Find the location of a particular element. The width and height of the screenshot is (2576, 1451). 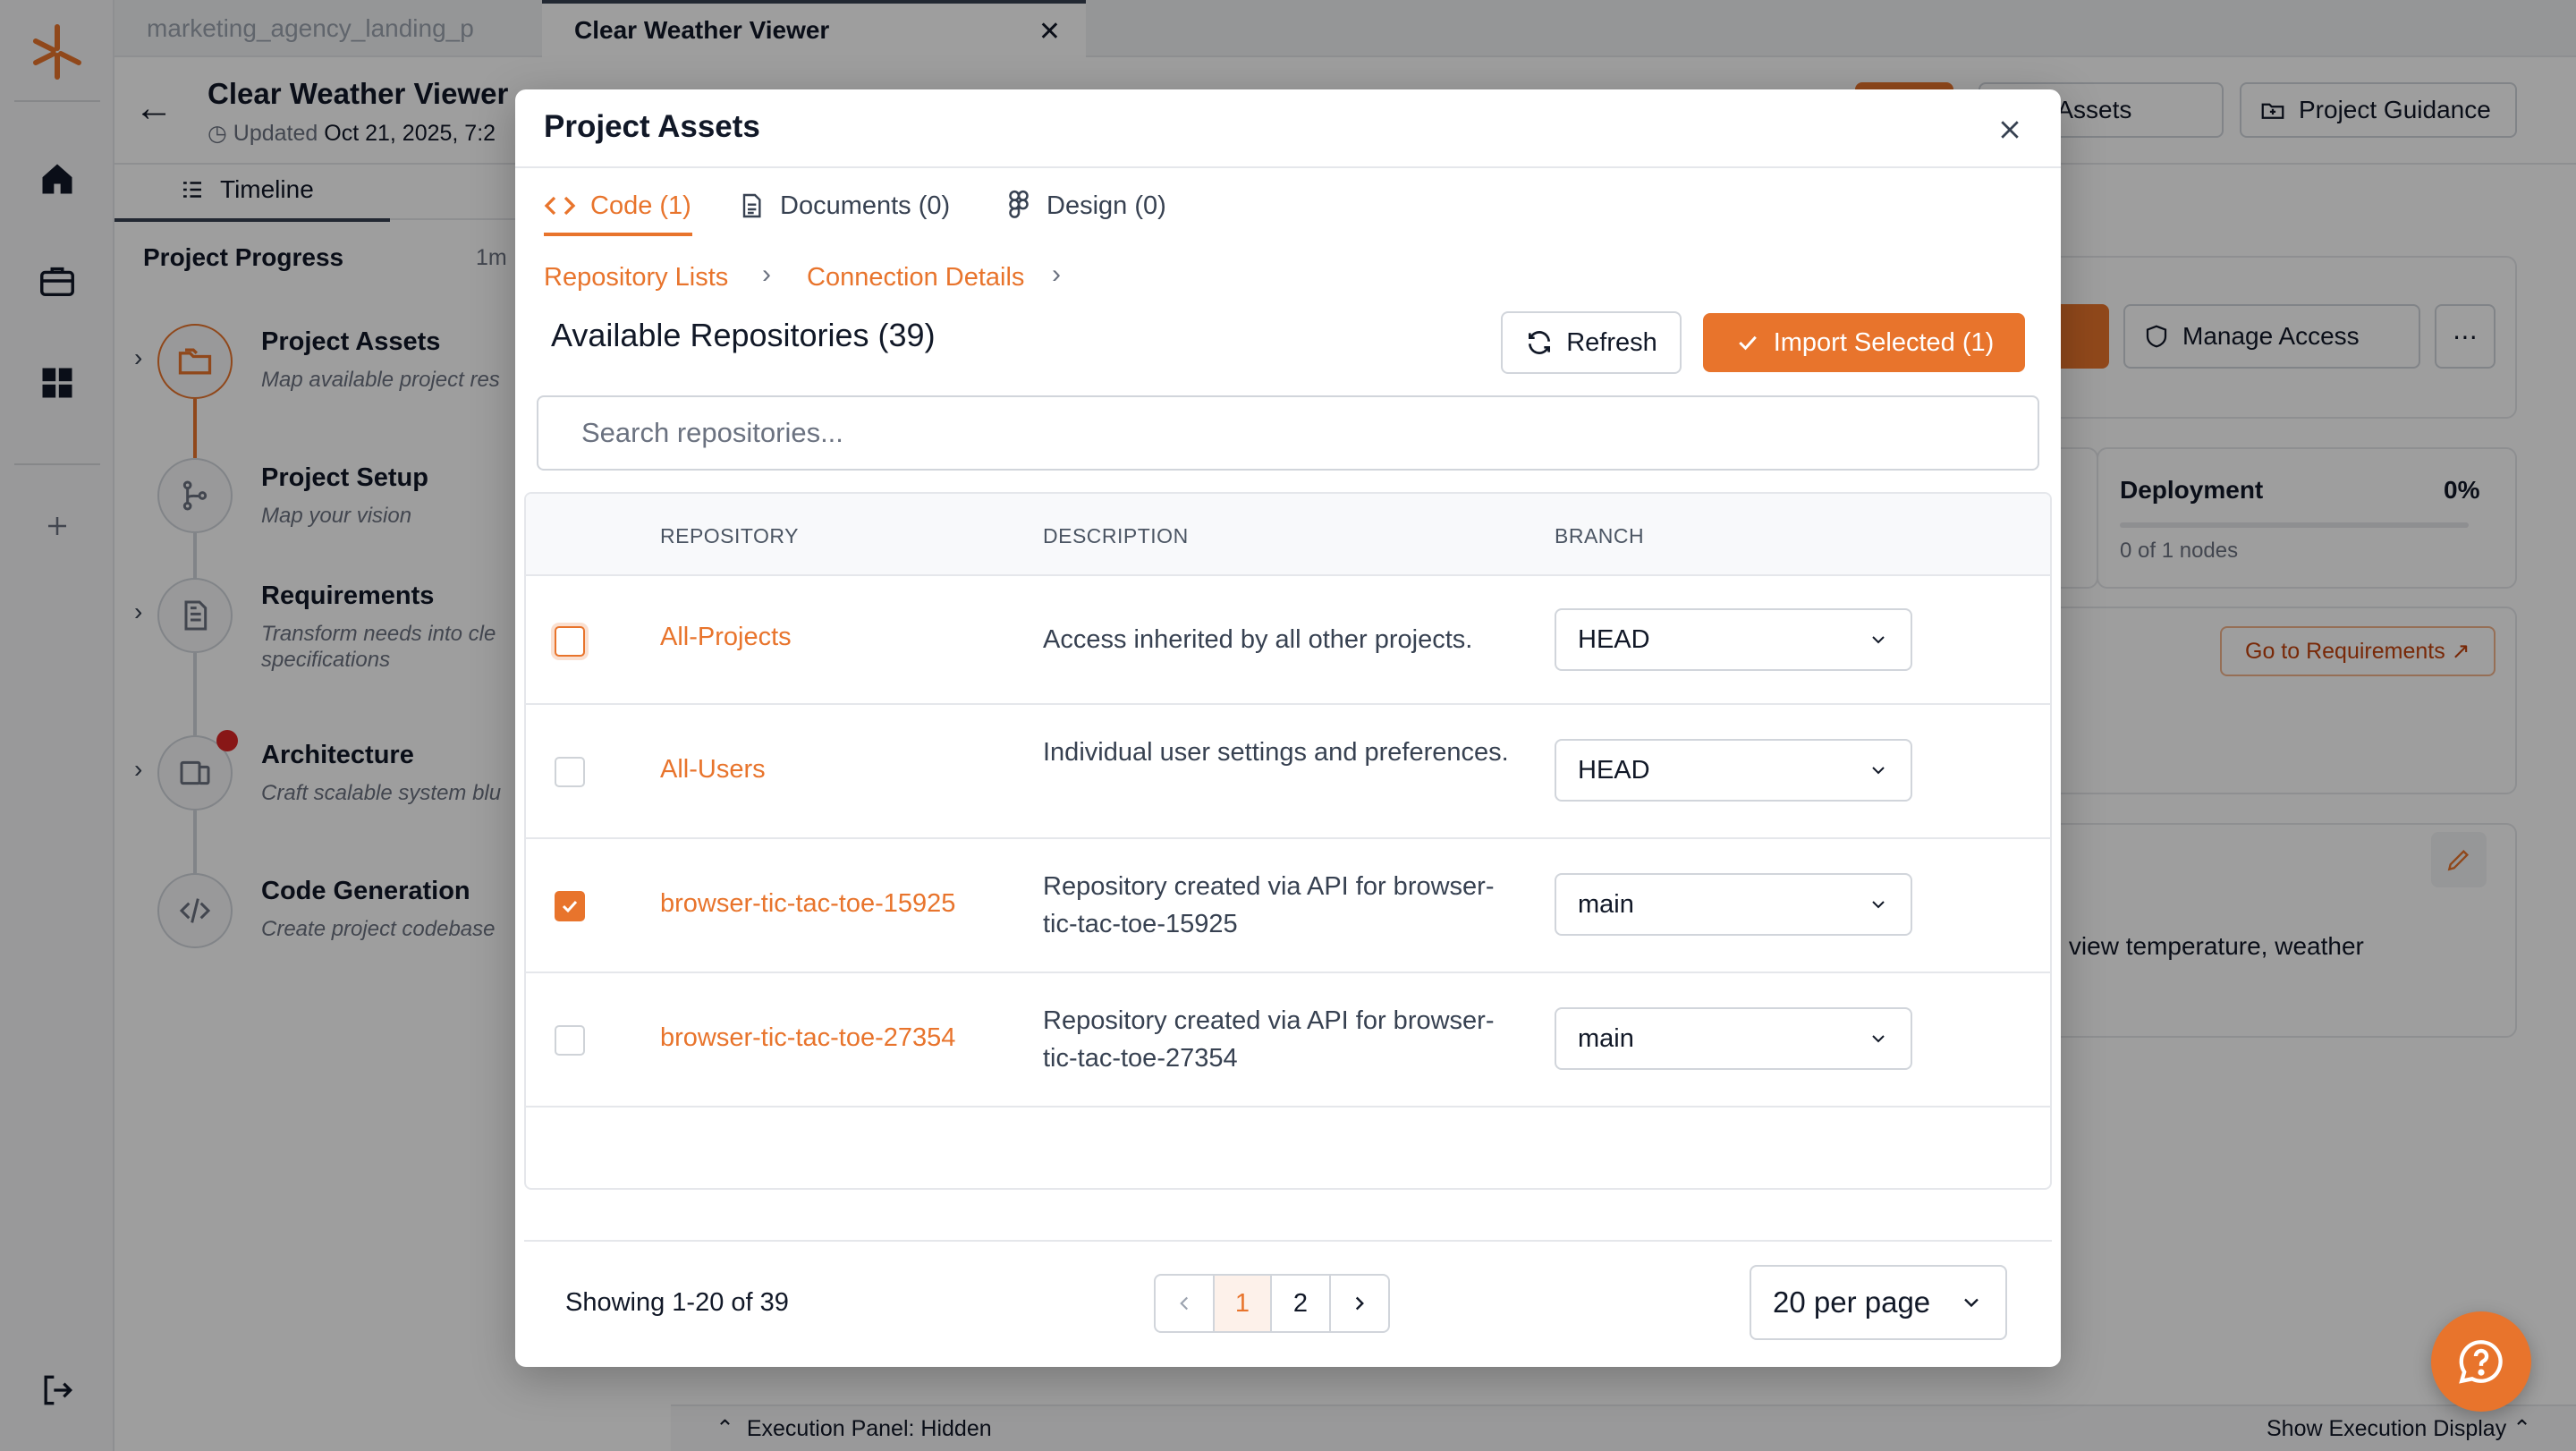

breadcrumb-connection-details: Connection Details is located at coordinates (915, 278).